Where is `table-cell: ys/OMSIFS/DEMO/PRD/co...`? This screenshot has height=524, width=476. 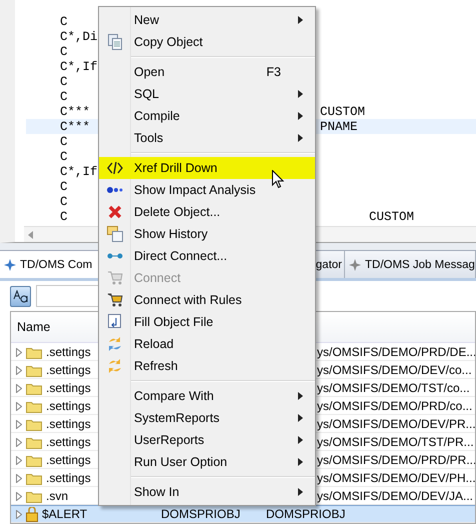
table-cell: ys/OMSIFS/DEMO/PRD/co... is located at coordinates (394, 406).